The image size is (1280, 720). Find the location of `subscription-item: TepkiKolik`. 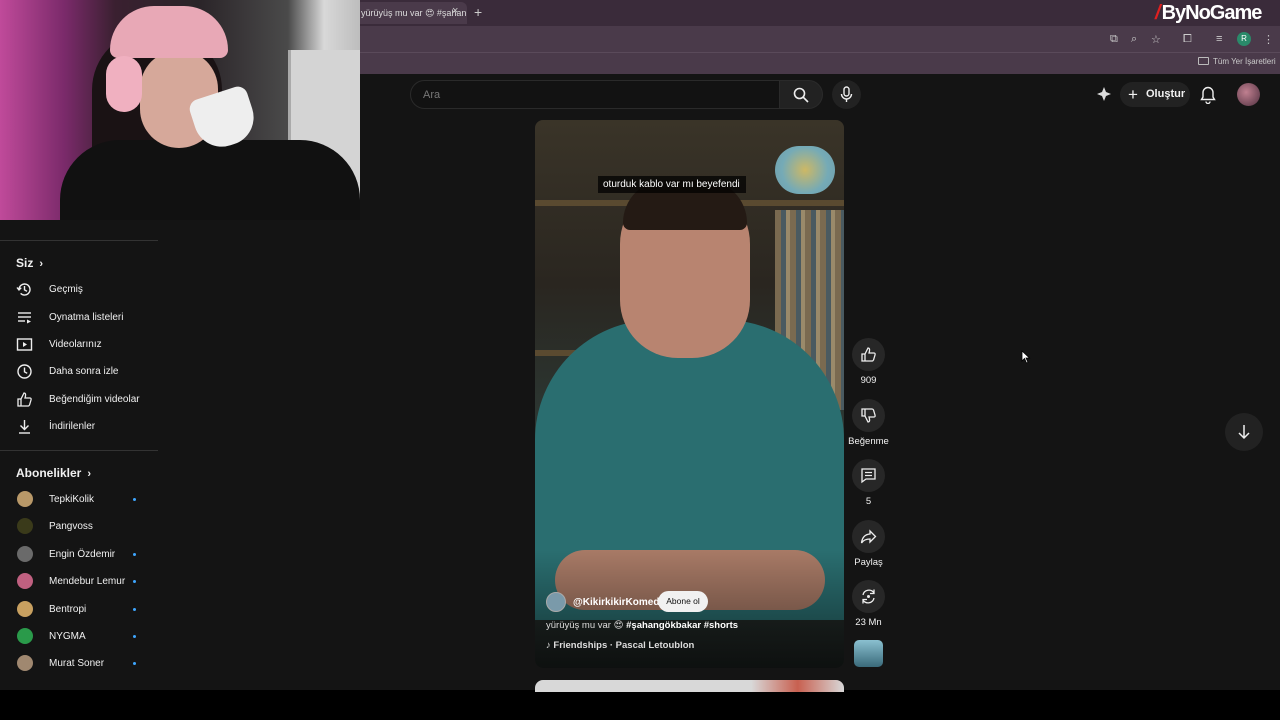

subscription-item: TepkiKolik is located at coordinates (79, 499).